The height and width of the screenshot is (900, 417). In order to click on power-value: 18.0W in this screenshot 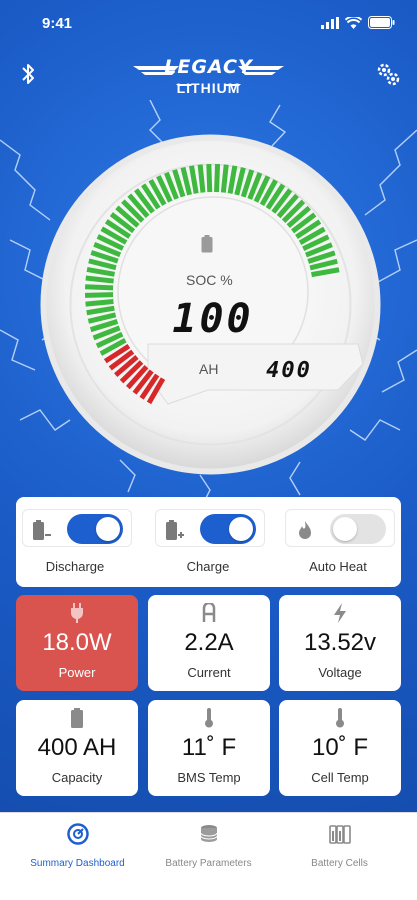, I will do `click(77, 642)`.